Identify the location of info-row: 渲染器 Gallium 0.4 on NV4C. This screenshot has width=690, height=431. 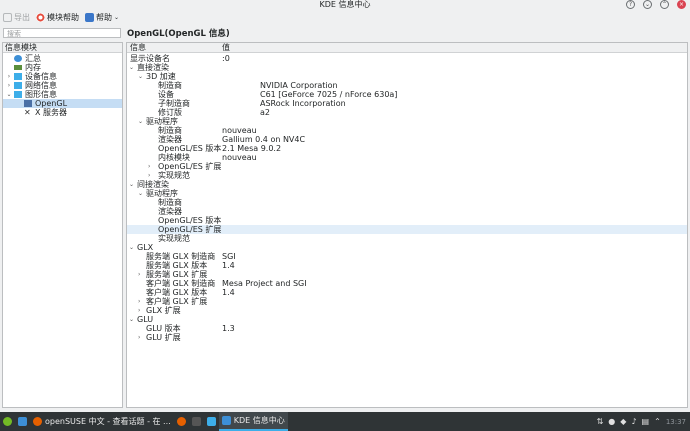
(407, 139).